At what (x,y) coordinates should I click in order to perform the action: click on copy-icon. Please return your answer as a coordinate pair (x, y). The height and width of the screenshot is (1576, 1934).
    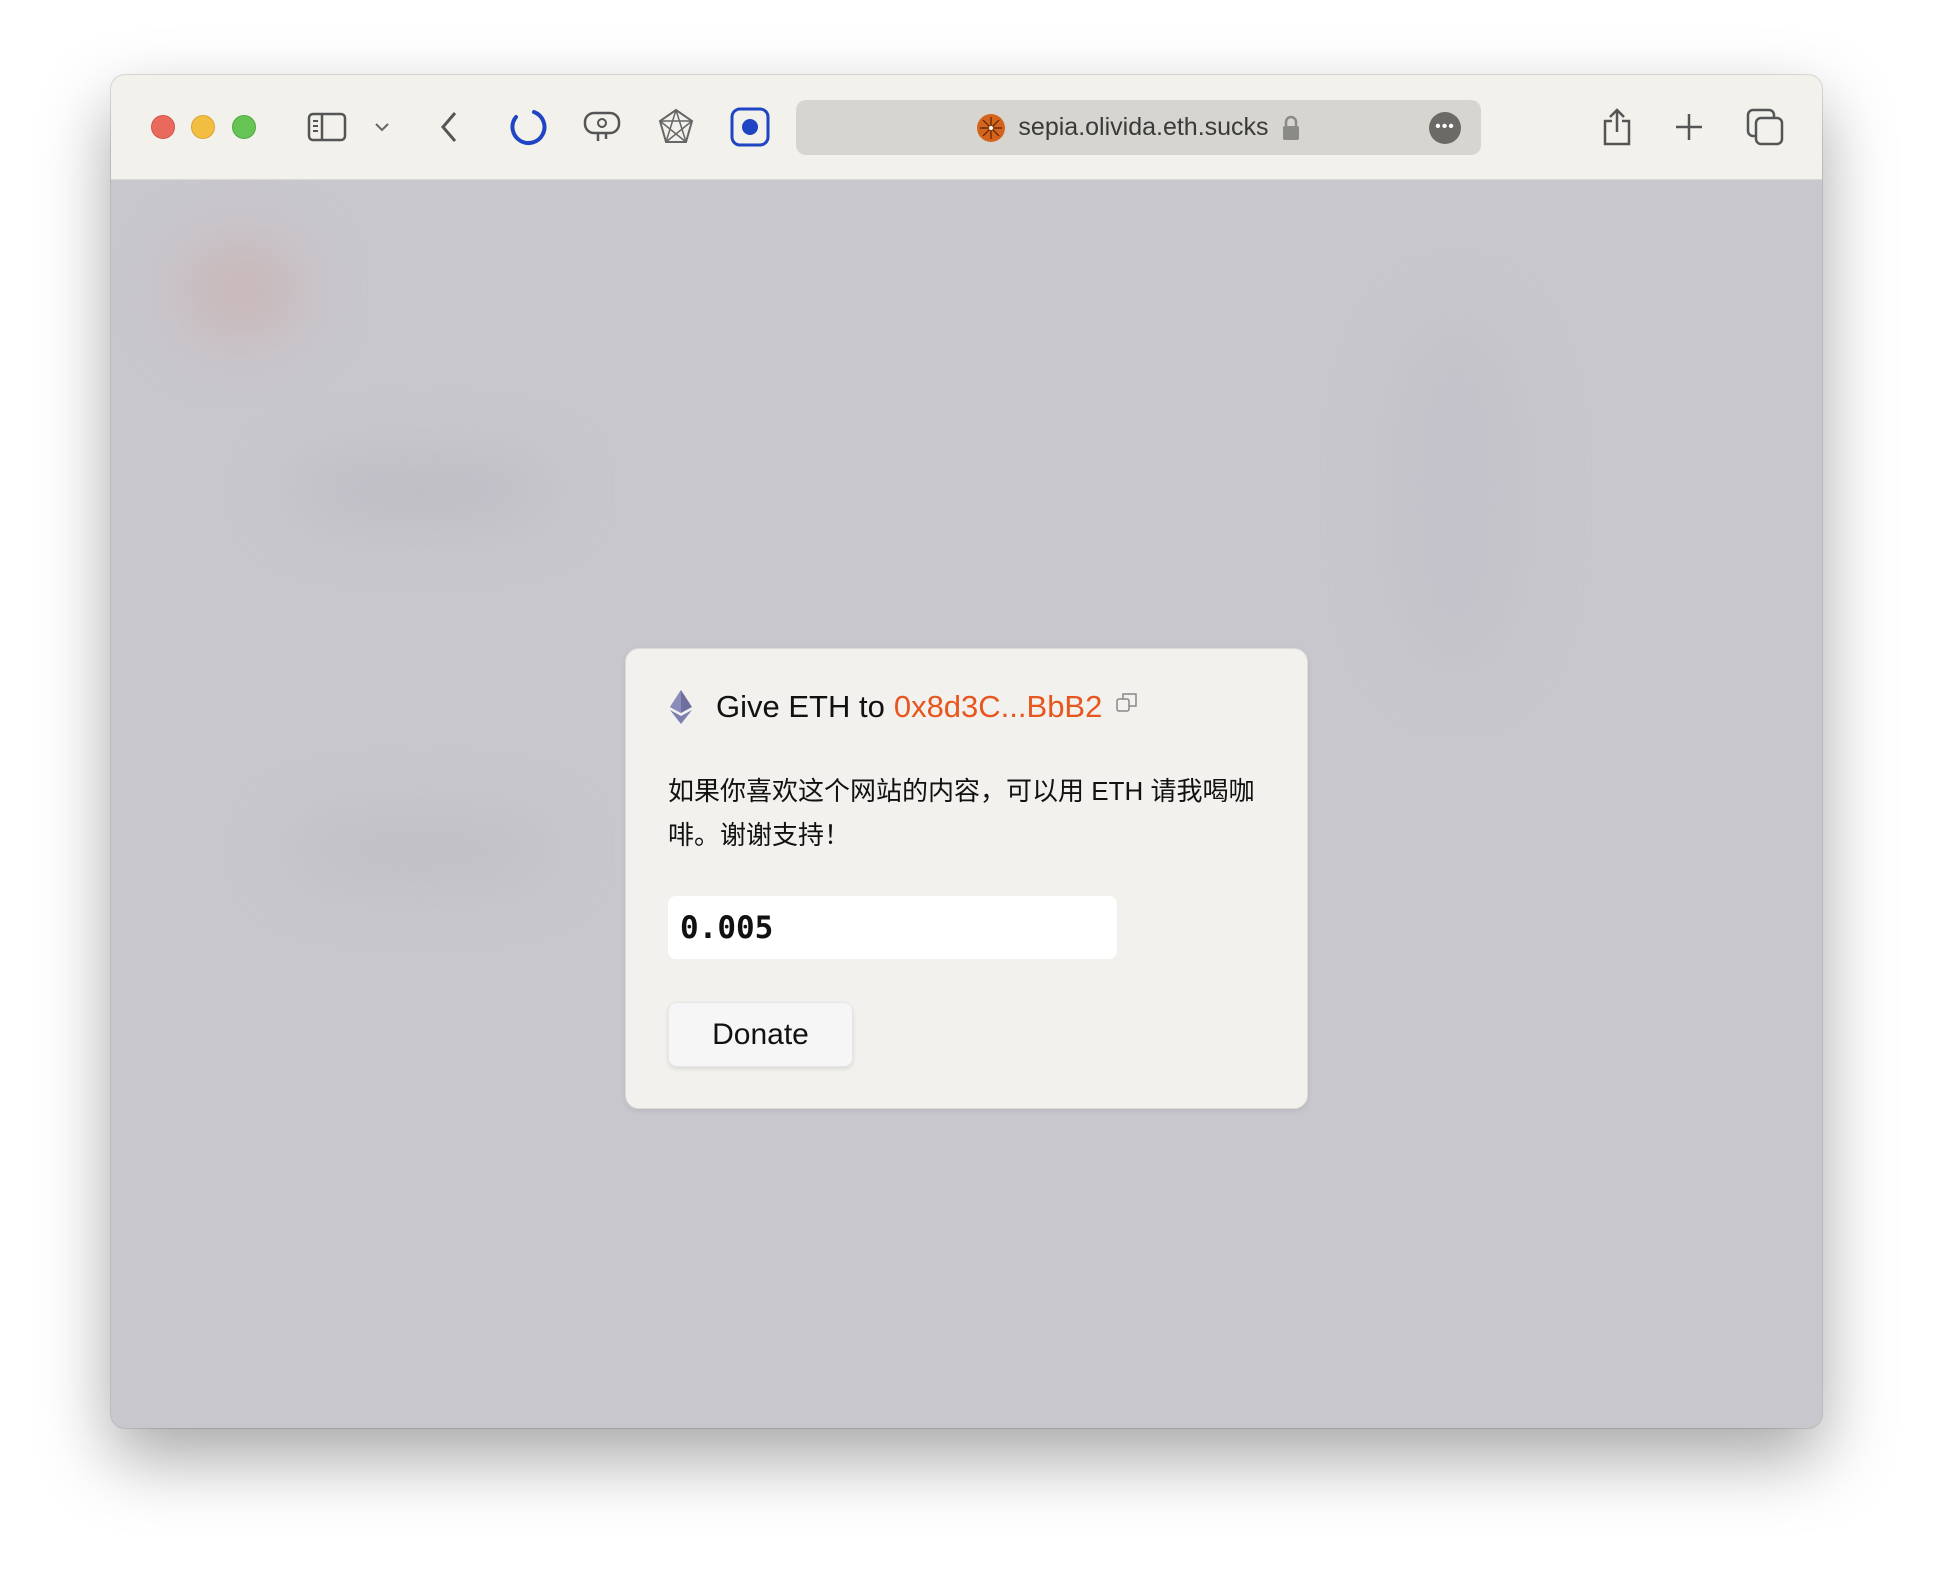
    Looking at the image, I should click on (1127, 703).